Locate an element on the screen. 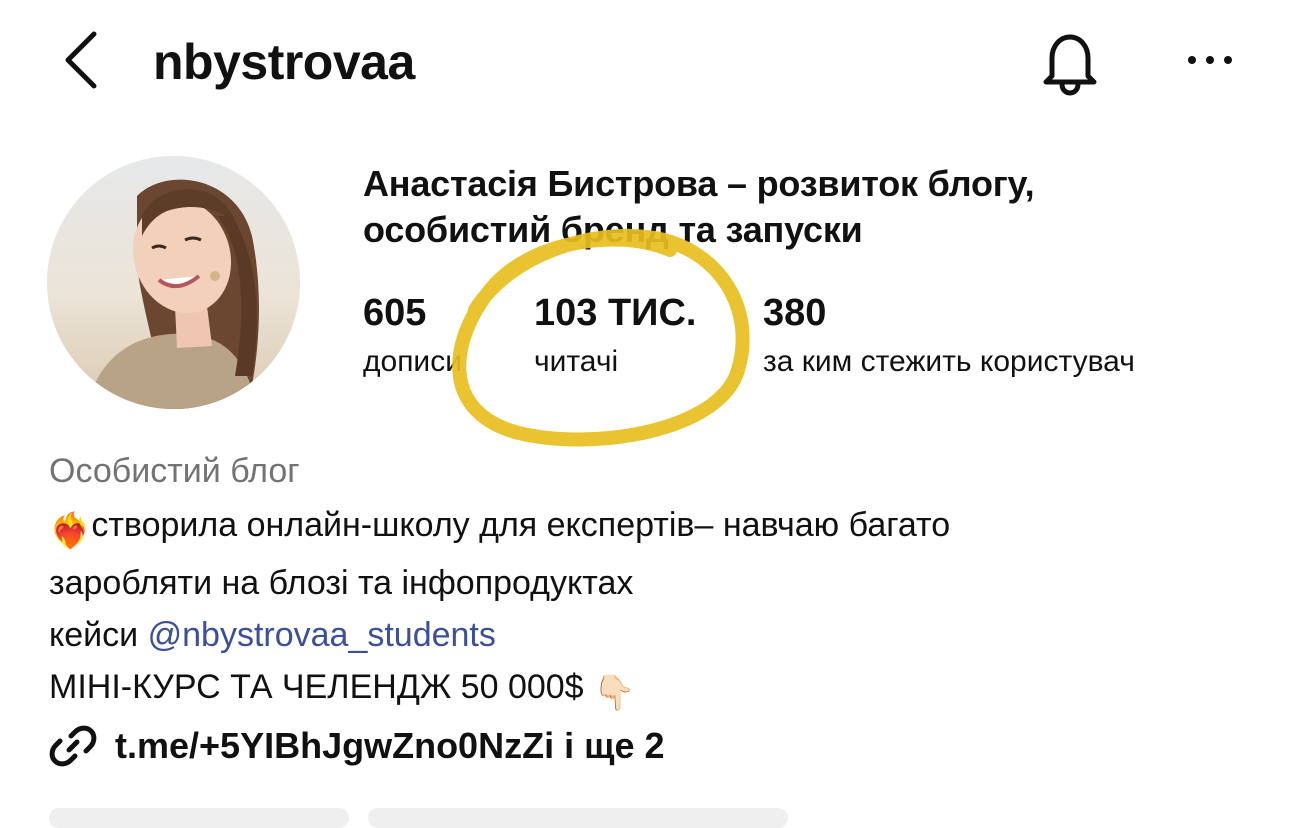 The height and width of the screenshot is (828, 1293). profile-avatar is located at coordinates (173, 282).